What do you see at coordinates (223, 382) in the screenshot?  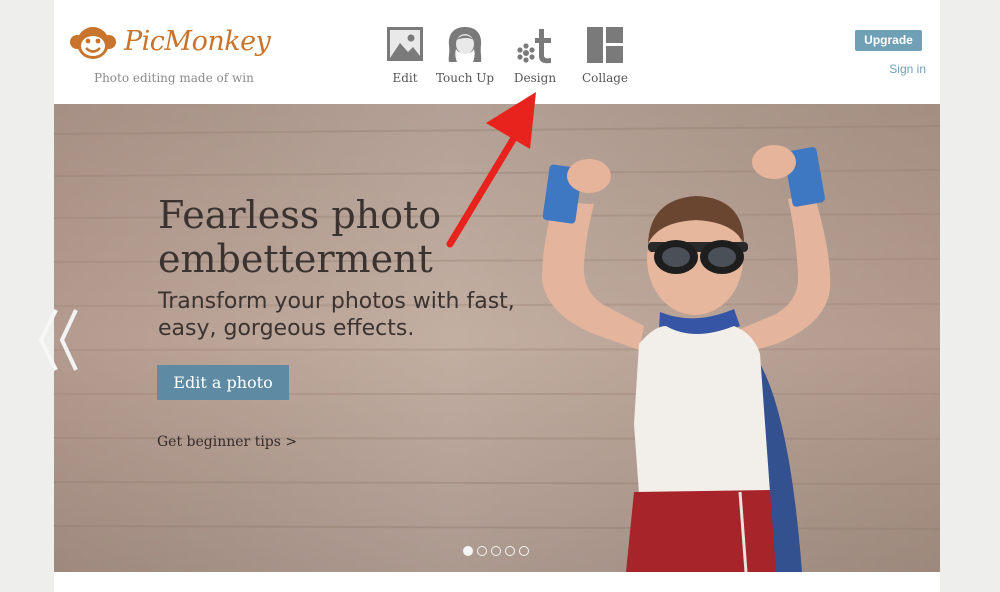 I see `edit-photo-button: Edit a photo` at bounding box center [223, 382].